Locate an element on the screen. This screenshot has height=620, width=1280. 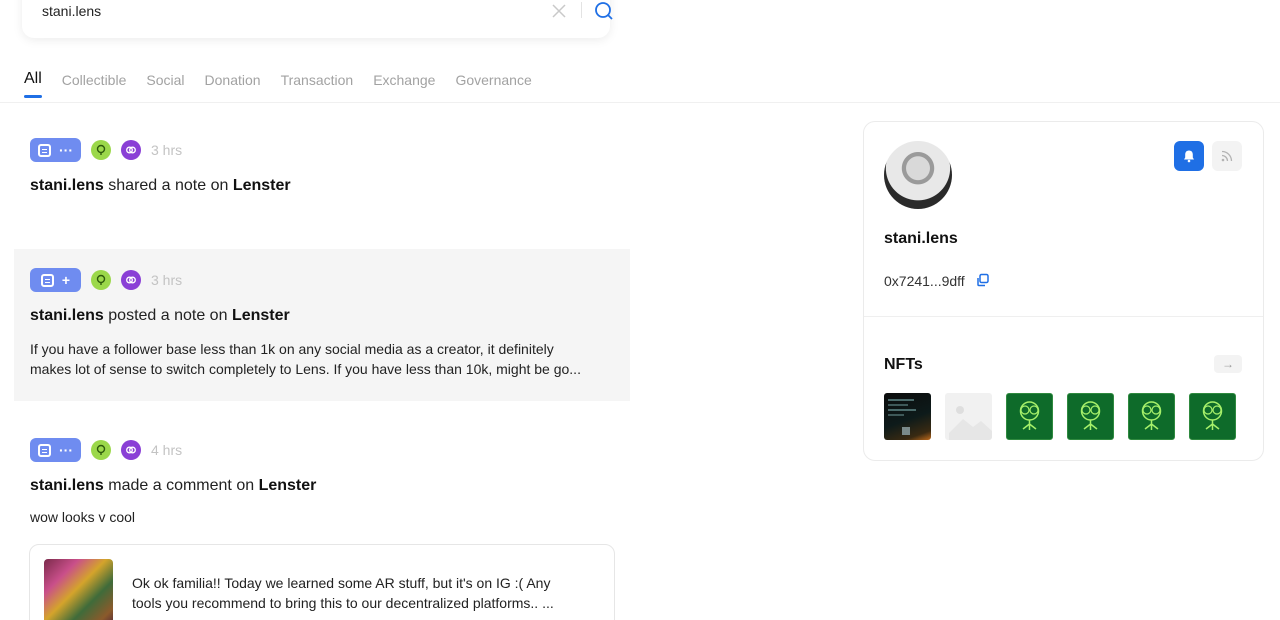
rss-button is located at coordinates (1227, 156).